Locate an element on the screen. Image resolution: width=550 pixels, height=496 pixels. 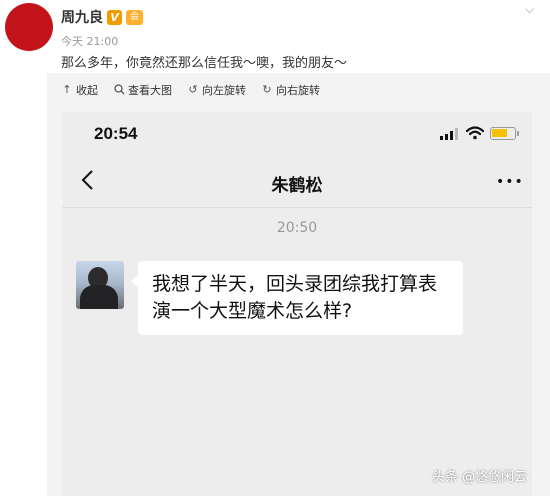
battery-level is located at coordinates (499, 133).